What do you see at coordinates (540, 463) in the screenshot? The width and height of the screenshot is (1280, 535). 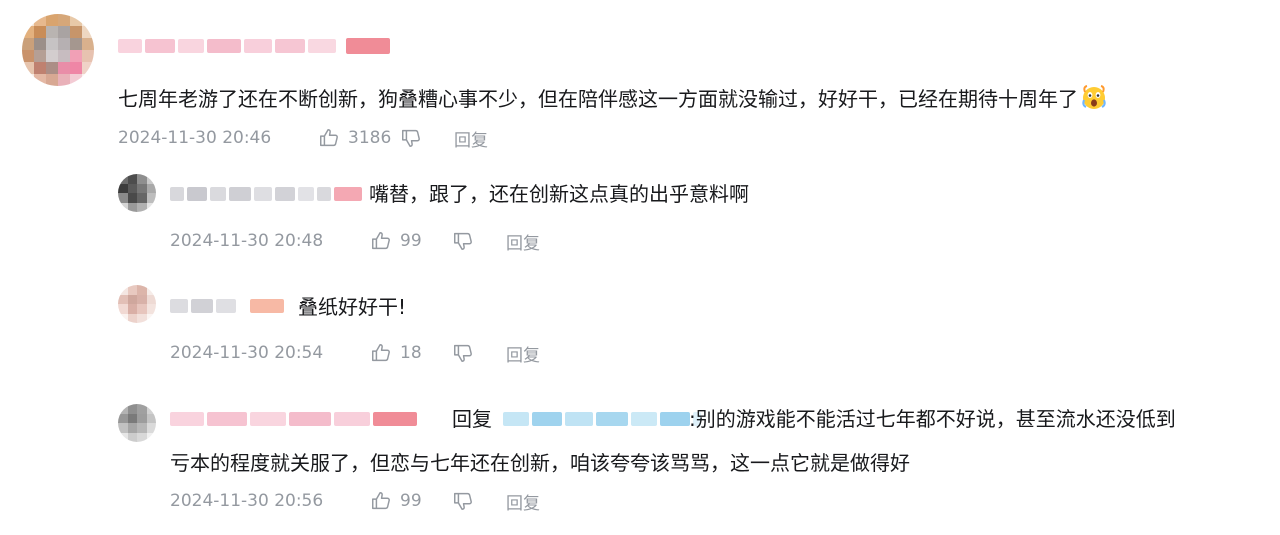 I see `reply-text-line2: 亏本的程度就关服了，但恋与七年还在创新，咱该夸夸该骂骂，这一点它就是做得好` at bounding box center [540, 463].